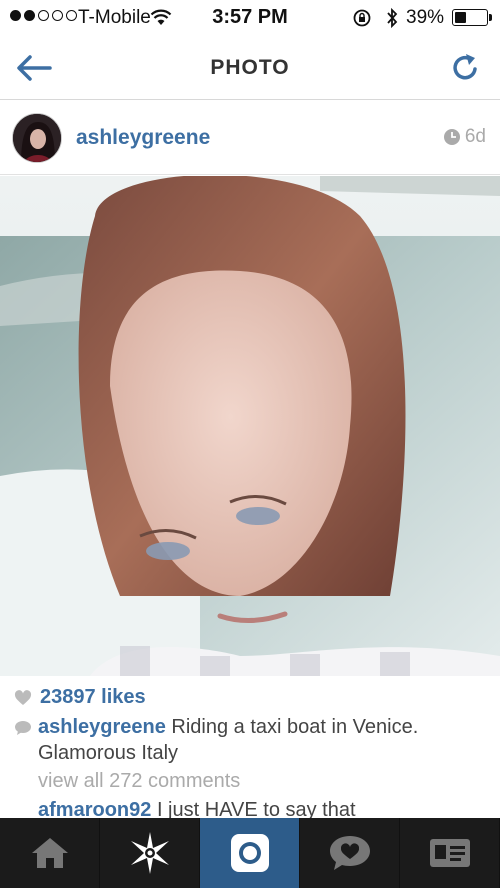 This screenshot has height=888, width=500. Describe the element at coordinates (425, 17) in the screenshot. I see `battery-percent: 39%` at that location.